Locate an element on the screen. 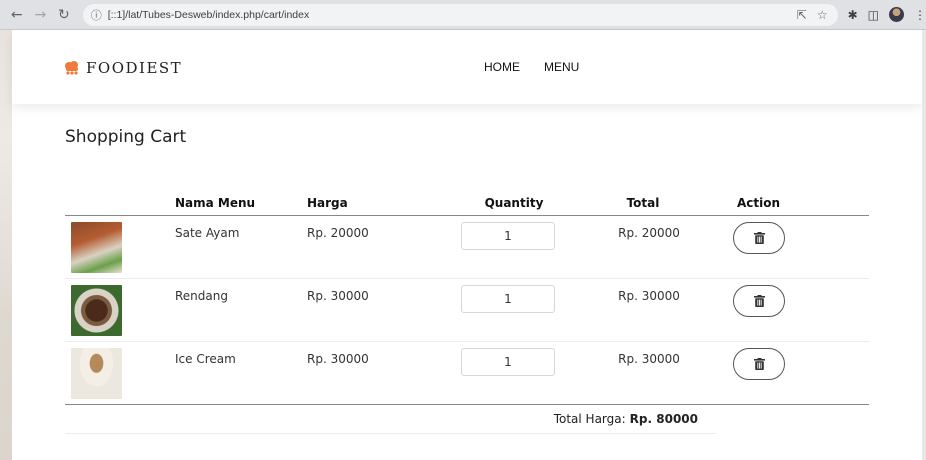  header-action: Action is located at coordinates (759, 202).